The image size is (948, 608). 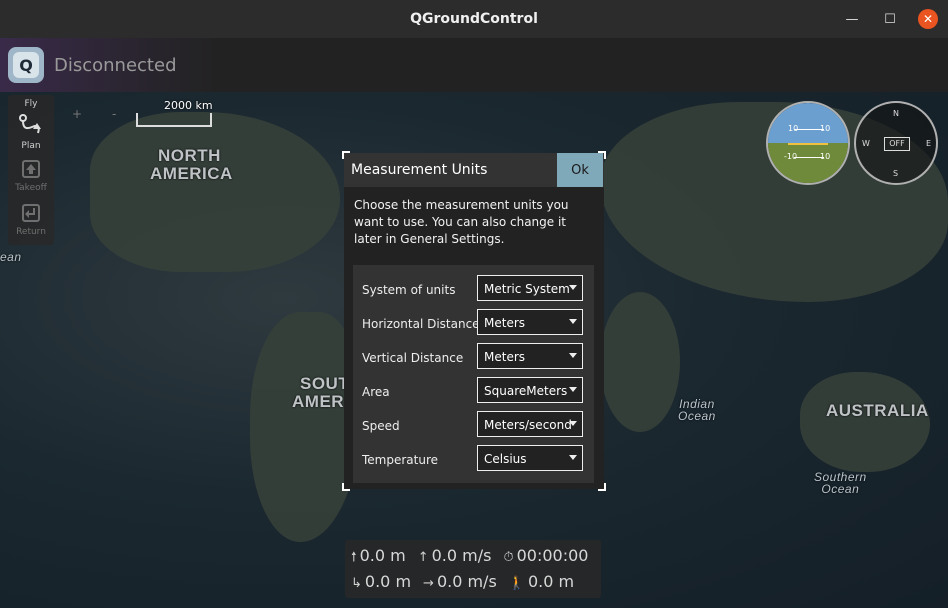 I want to click on main-toolbar: Q Disconnected, so click(x=474, y=65).